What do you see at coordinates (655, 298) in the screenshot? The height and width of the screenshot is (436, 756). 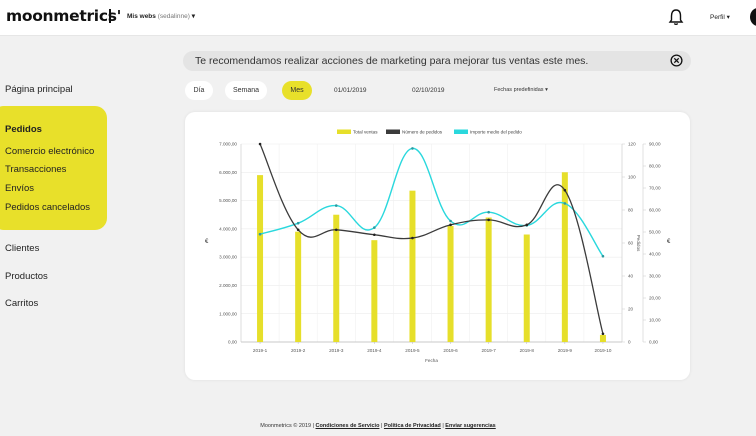 I see `y3-tick-label: 20,00` at bounding box center [655, 298].